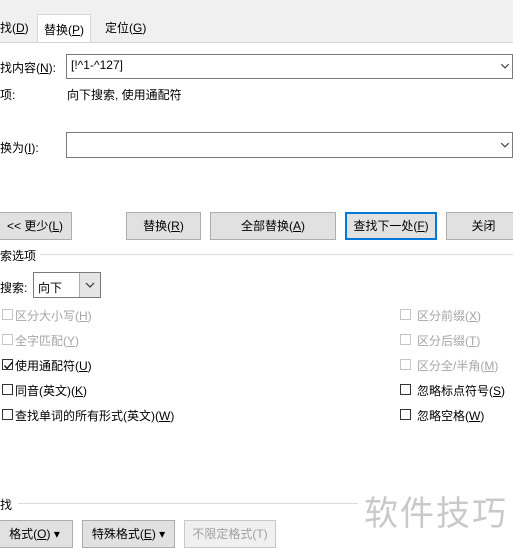 The image size is (513, 548). What do you see at coordinates (8, 95) in the screenshot?
I see `find-options-label: 项:` at bounding box center [8, 95].